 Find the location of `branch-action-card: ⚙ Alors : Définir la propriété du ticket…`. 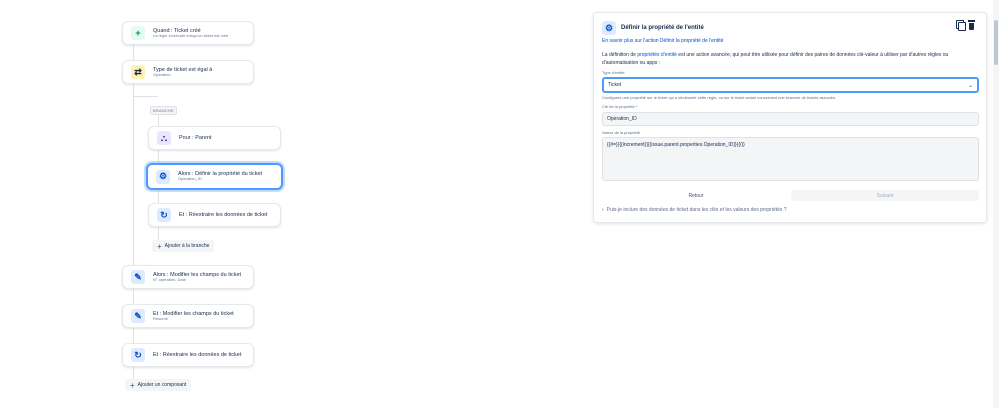

branch-action-card: ⚙ Alors : Définir la propriété du ticket… is located at coordinates (214, 176).